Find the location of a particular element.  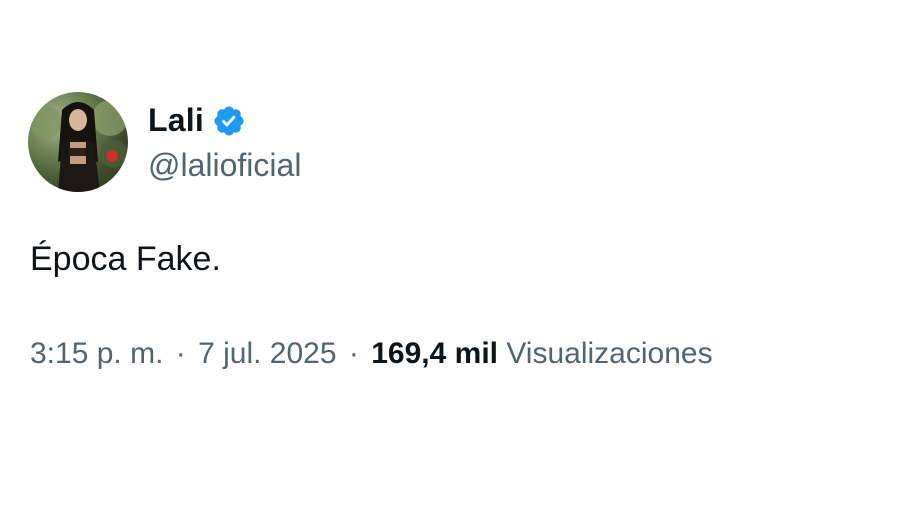

tweet-text: Época Fake. is located at coordinates (125, 259).